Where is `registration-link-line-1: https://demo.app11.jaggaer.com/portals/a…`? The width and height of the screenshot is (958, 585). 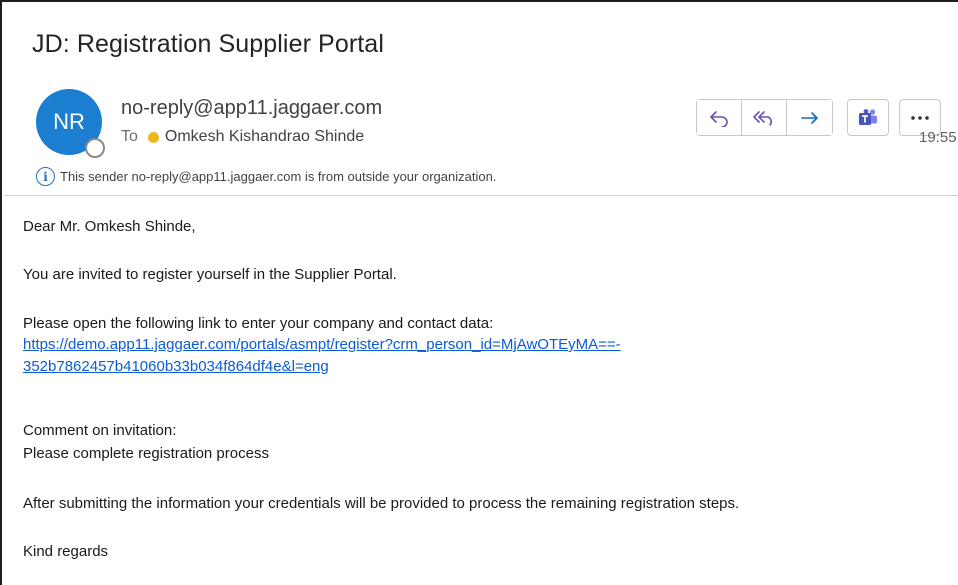 registration-link-line-1: https://demo.app11.jaggaer.com/portals/a… is located at coordinates (322, 344).